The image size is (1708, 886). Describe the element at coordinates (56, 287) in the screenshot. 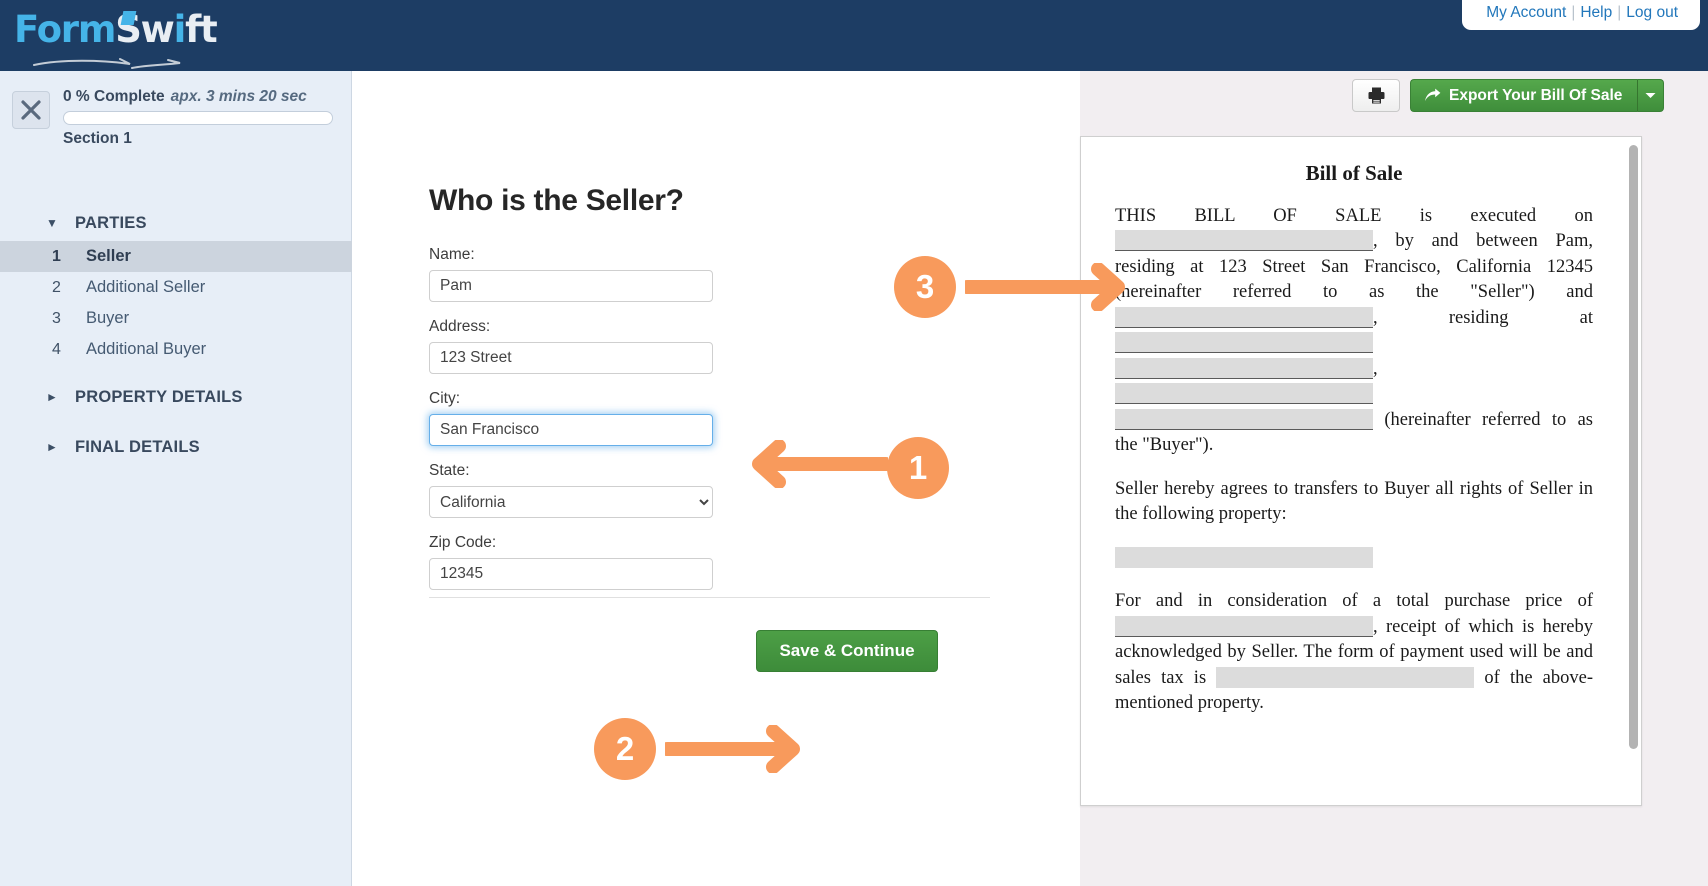

I see `sidebar-item-number: 2` at that location.